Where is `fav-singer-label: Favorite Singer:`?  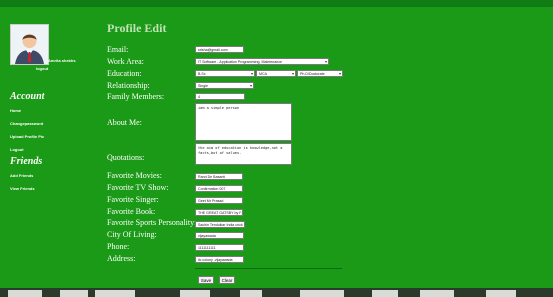 fav-singer-label: Favorite Singer: is located at coordinates (133, 199).